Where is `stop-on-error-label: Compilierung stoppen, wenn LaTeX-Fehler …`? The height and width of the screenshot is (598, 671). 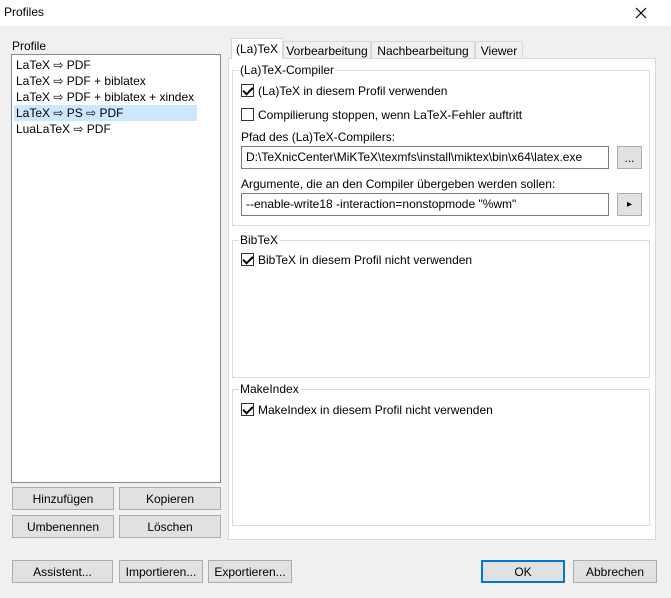
stop-on-error-label: Compilierung stoppen, wenn LaTeX-Fehler … is located at coordinates (390, 115).